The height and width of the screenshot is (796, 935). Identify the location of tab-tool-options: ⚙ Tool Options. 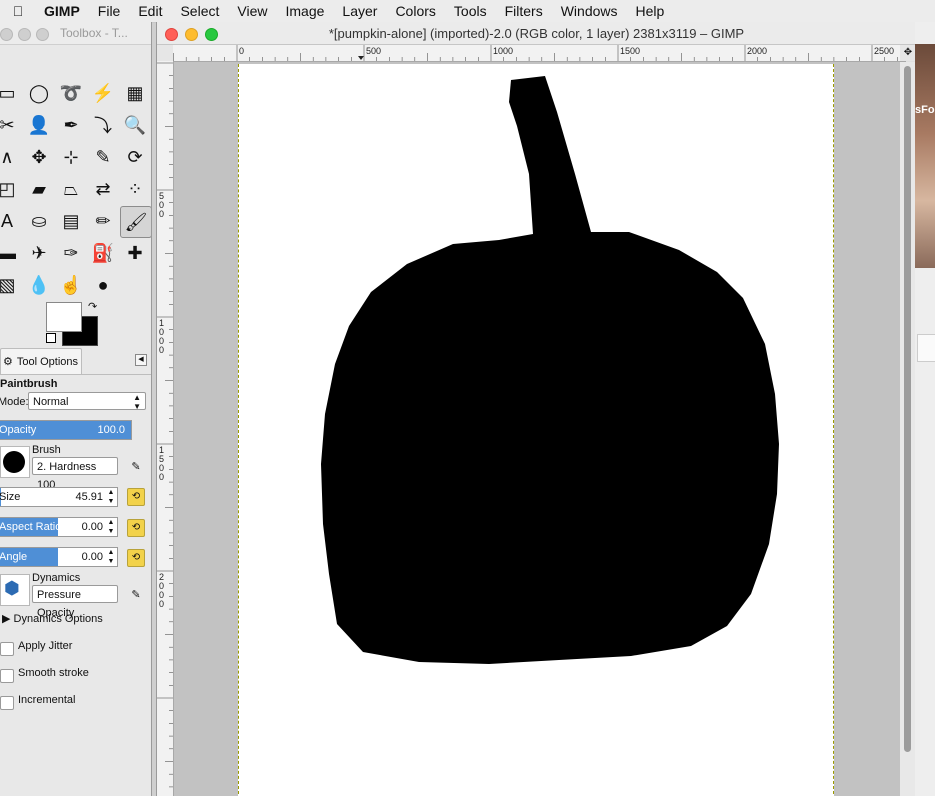
(41, 361).